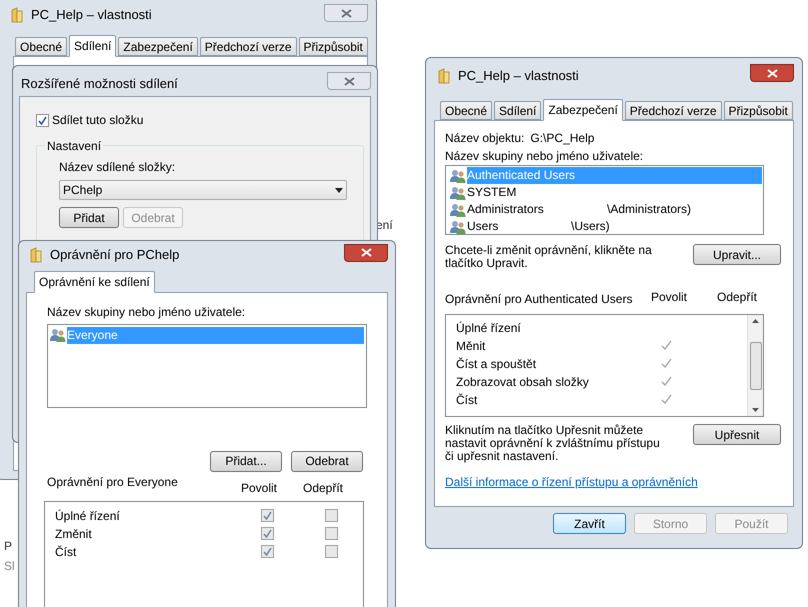  I want to click on permission-name: Číst a spouštět, so click(497, 364).